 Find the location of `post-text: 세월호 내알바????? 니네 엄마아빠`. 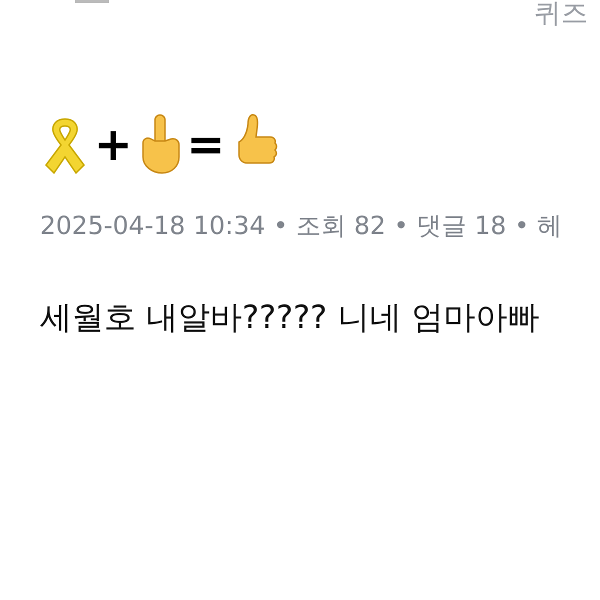

post-text: 세월호 내알바????? 니네 엄마아빠 is located at coordinates (290, 317).